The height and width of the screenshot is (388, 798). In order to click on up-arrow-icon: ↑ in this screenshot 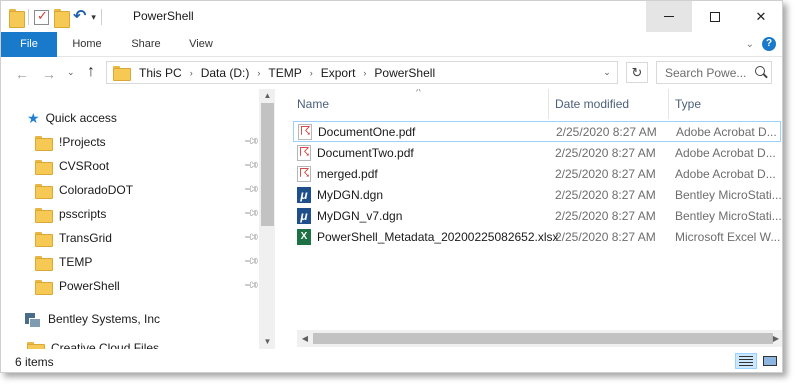, I will do `click(91, 72)`.